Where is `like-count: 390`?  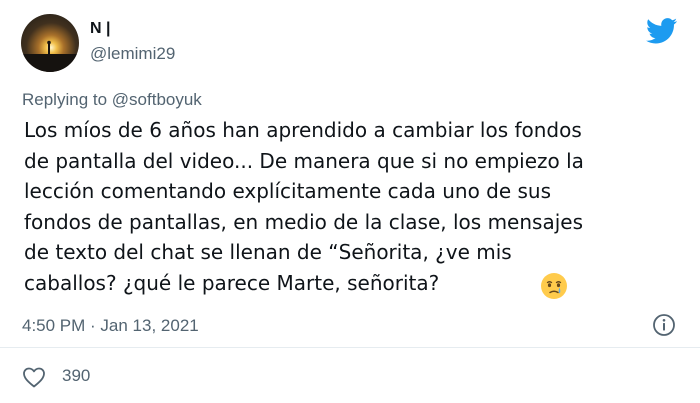
like-count: 390 is located at coordinates (76, 375).